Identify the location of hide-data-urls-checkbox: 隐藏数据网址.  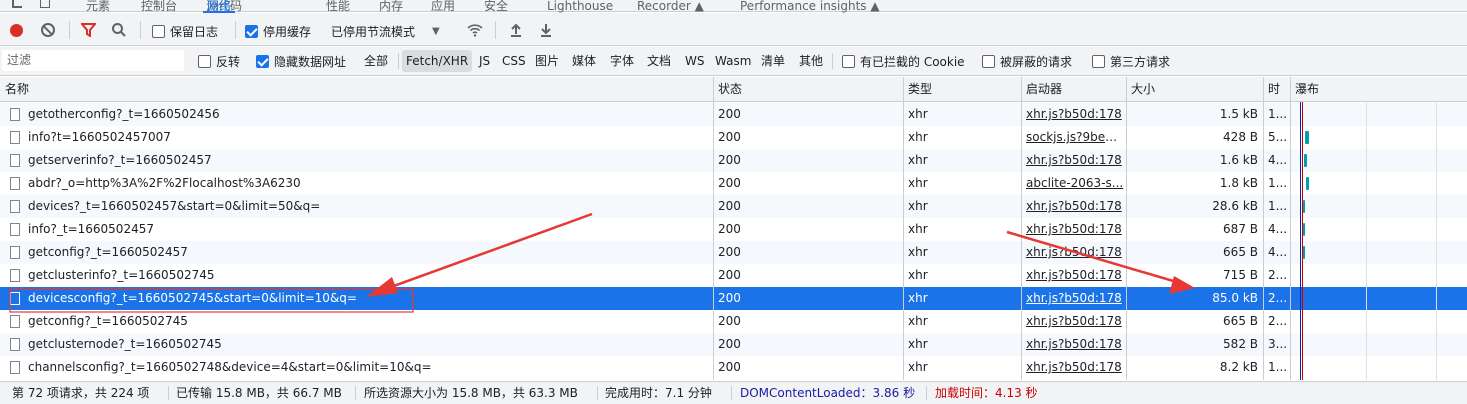
(301, 61).